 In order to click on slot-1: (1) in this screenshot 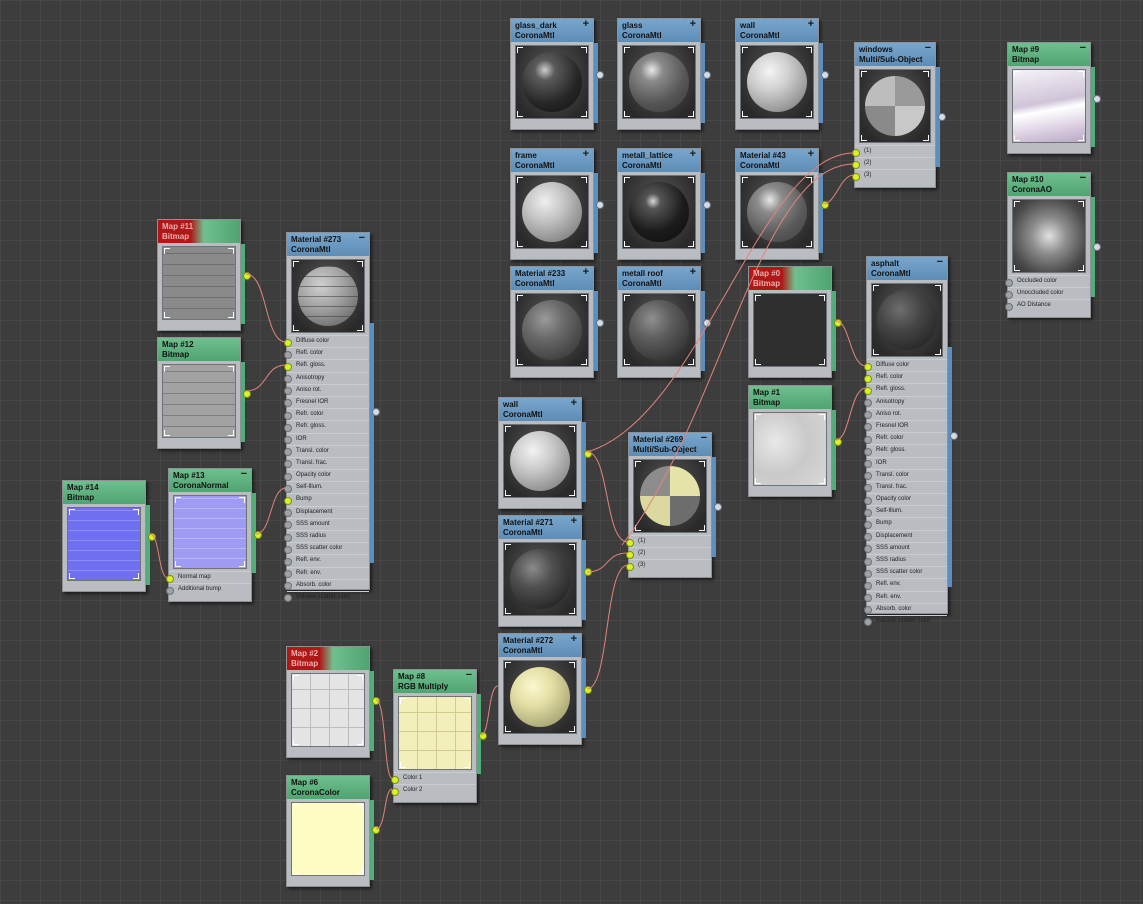, I will do `click(668, 541)`.